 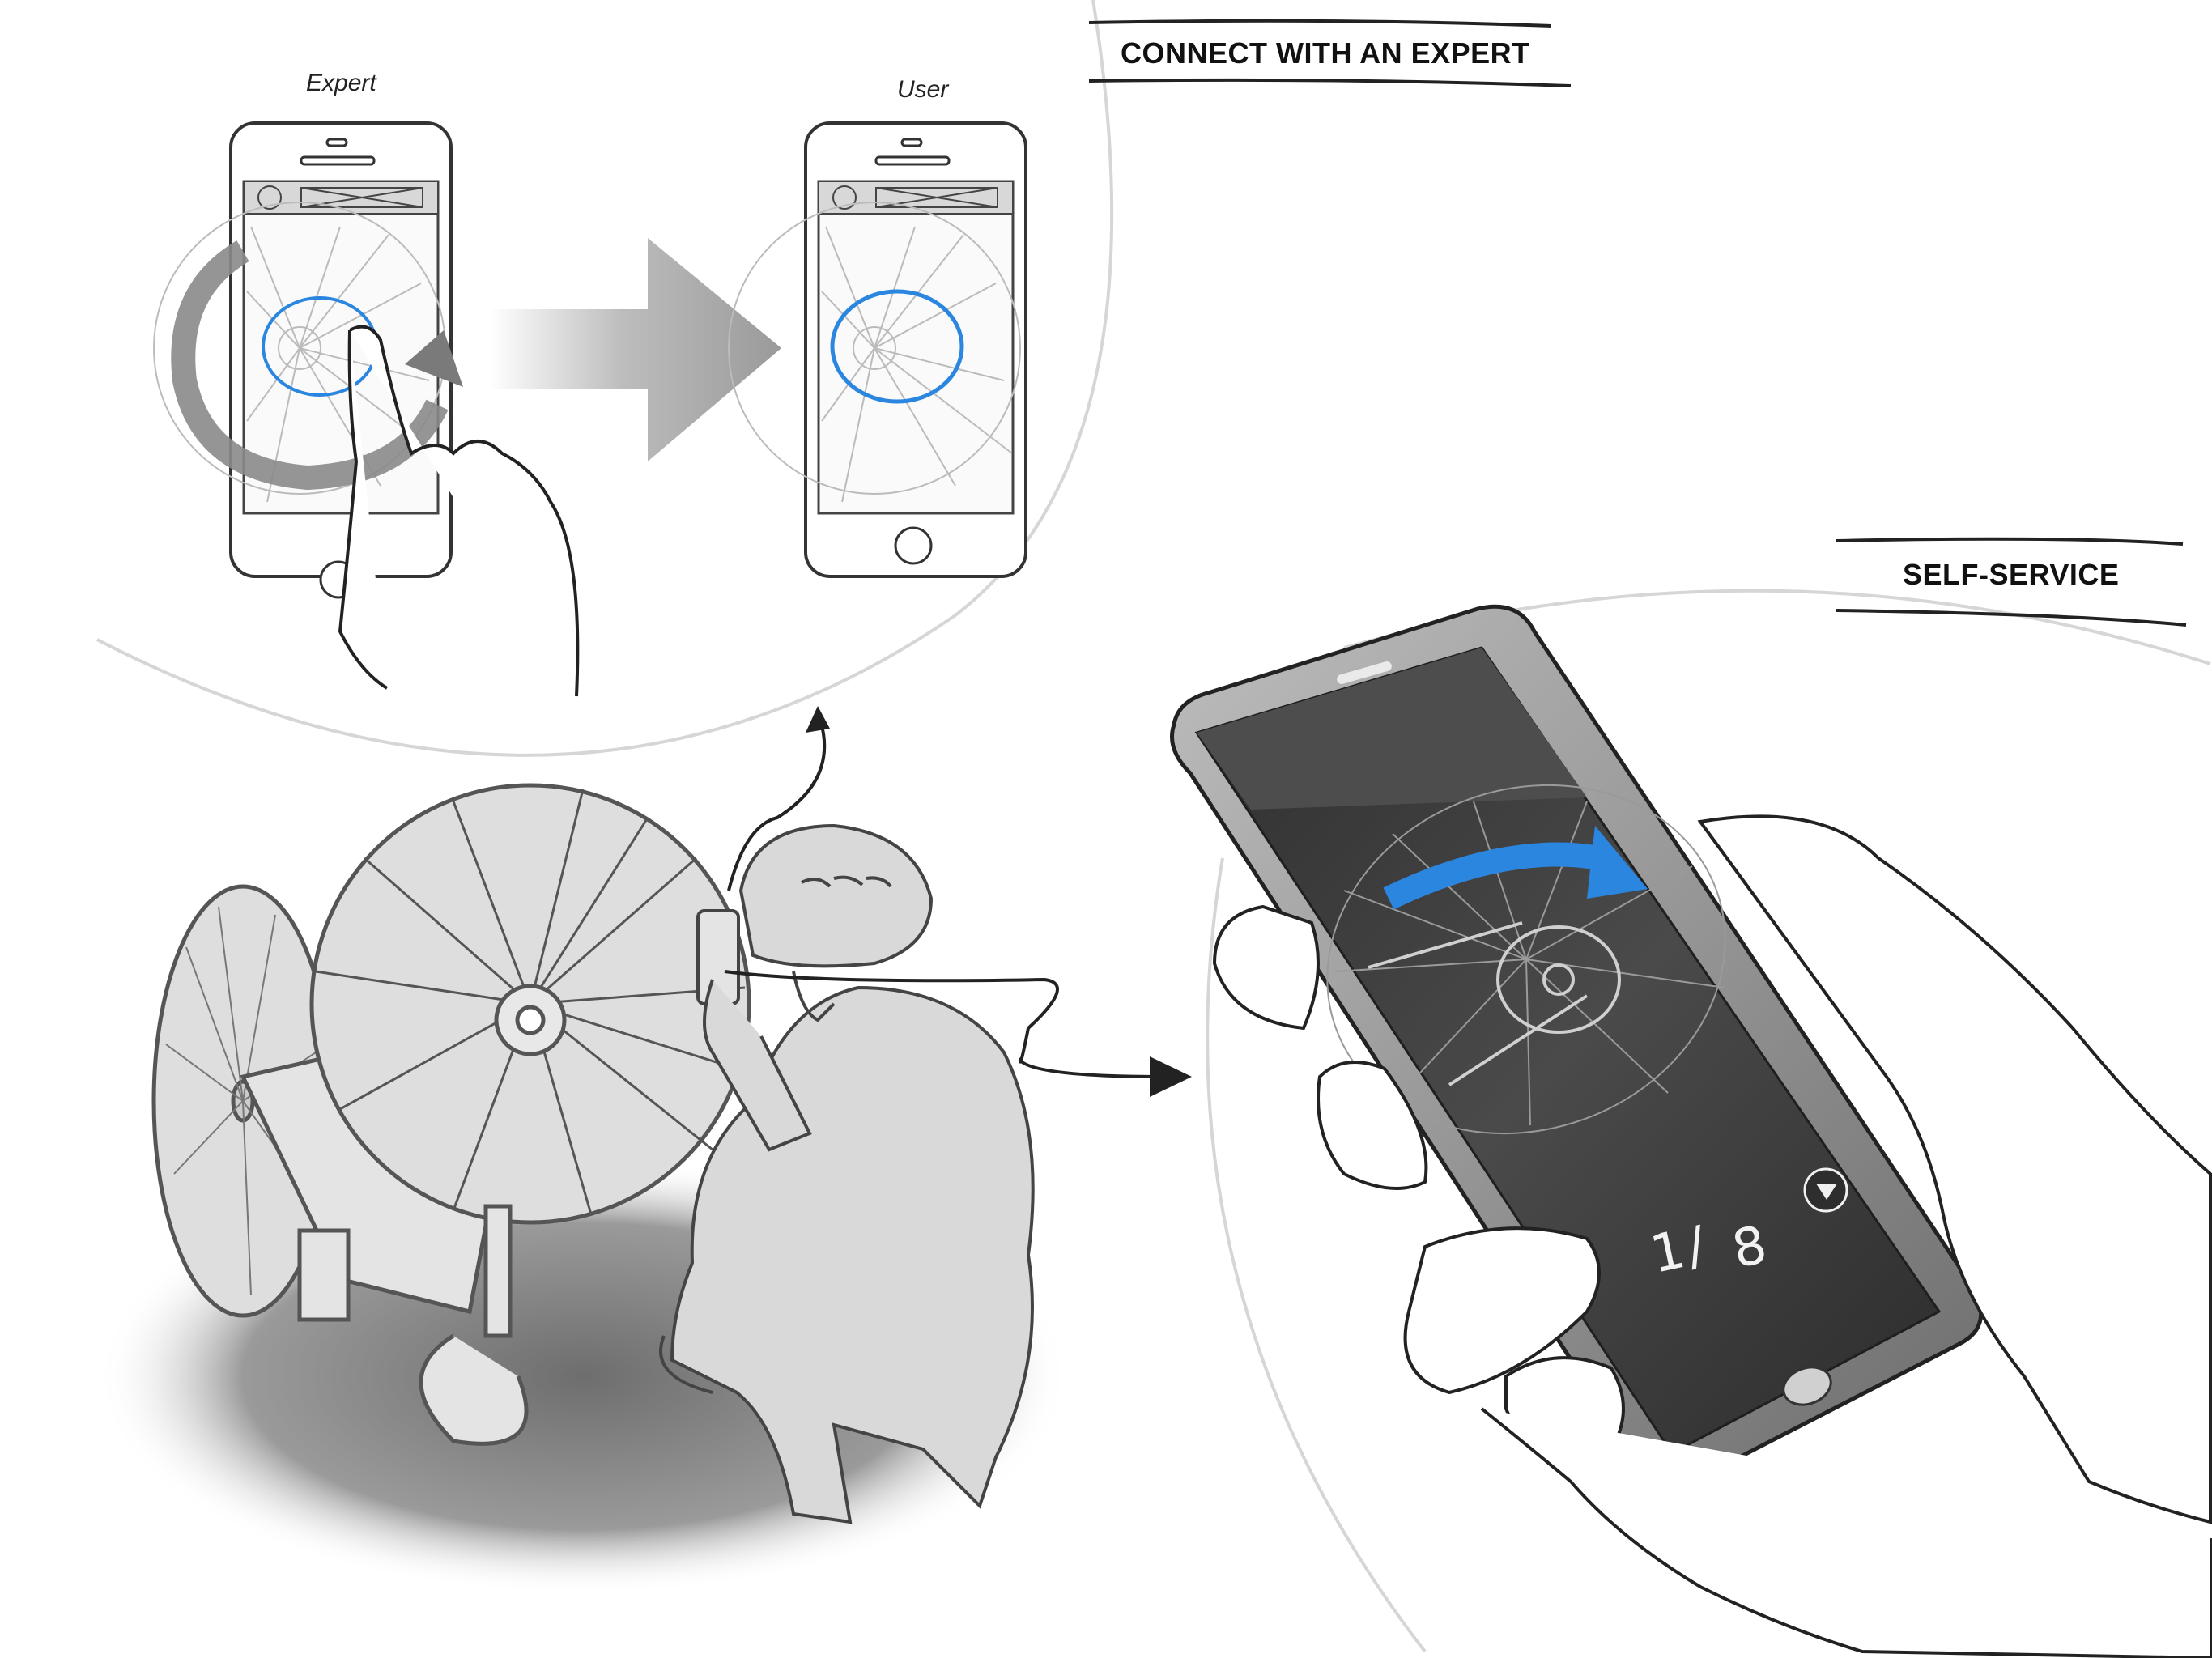 I want to click on connect-expert-heading-group: CONNECT WITH AN EXPERT, so click(x=1330, y=53).